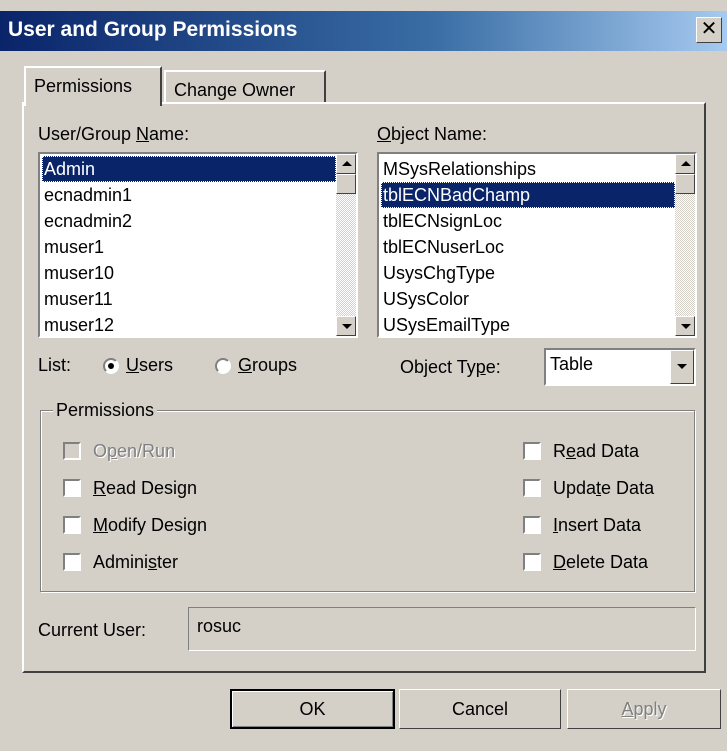 The image size is (727, 751). Describe the element at coordinates (528, 324) in the screenshot. I see `list-item: USysEmailType` at that location.